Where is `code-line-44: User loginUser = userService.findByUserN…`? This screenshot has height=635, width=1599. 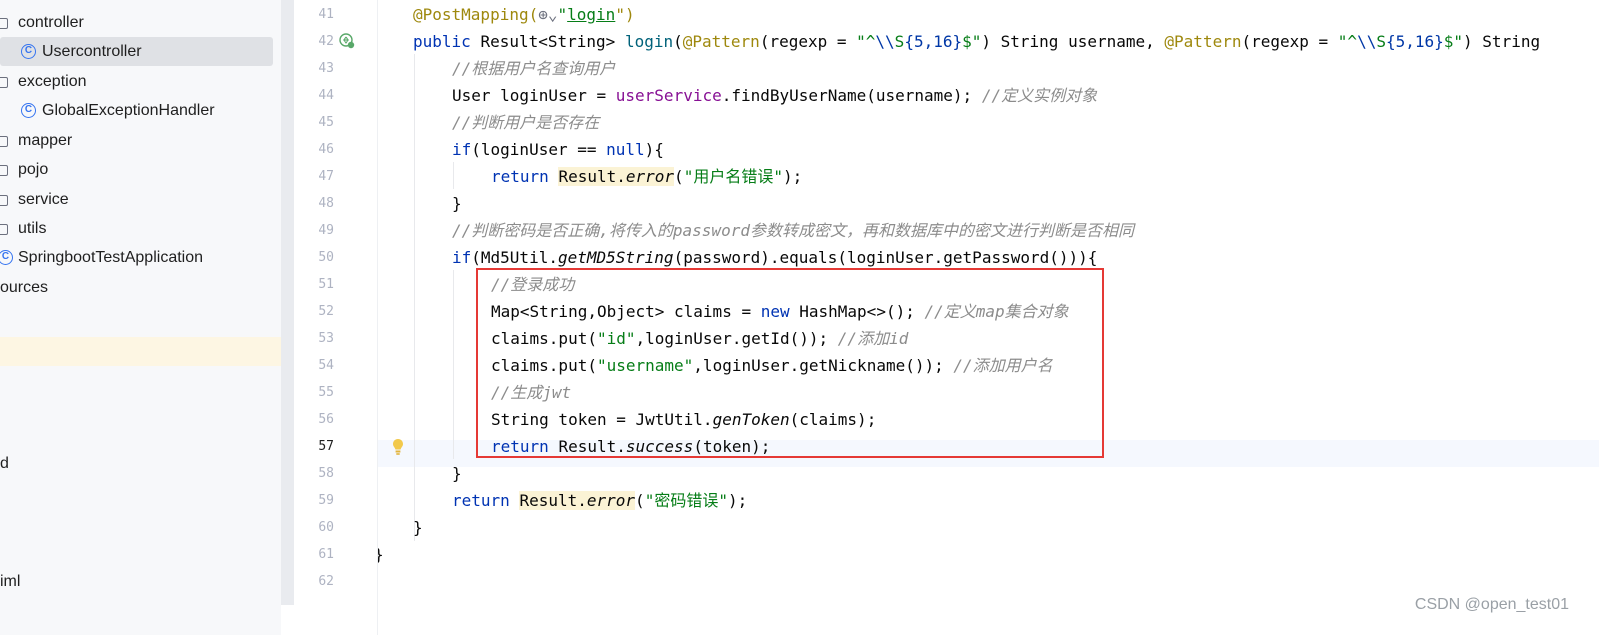
code-line-44: User loginUser = userService.findByUserN… is located at coordinates (775, 95).